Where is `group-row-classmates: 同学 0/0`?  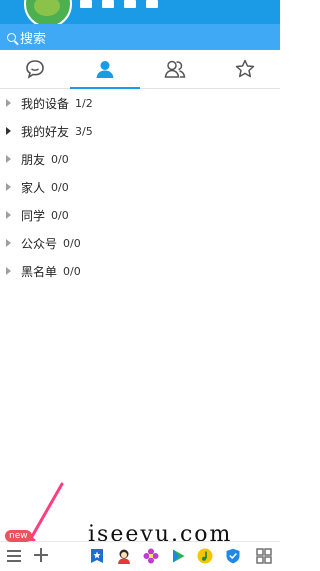 group-row-classmates: 同学 0/0 is located at coordinates (140, 215).